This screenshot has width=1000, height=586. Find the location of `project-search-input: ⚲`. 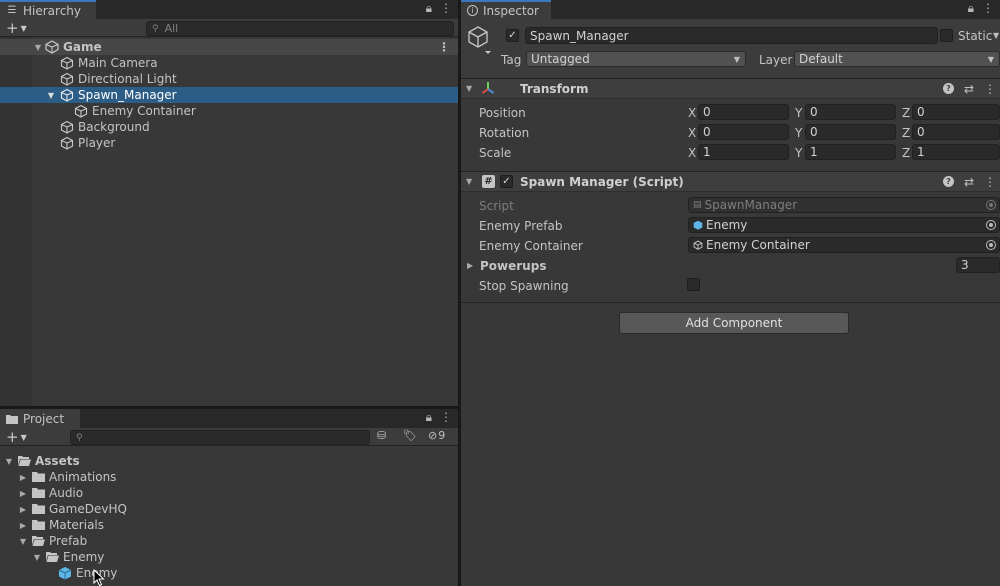

project-search-input: ⚲ is located at coordinates (220, 437).